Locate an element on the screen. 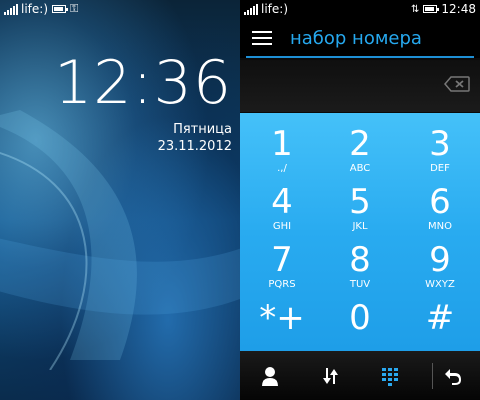 The height and width of the screenshot is (400, 480). key-letters: TUV is located at coordinates (360, 284).